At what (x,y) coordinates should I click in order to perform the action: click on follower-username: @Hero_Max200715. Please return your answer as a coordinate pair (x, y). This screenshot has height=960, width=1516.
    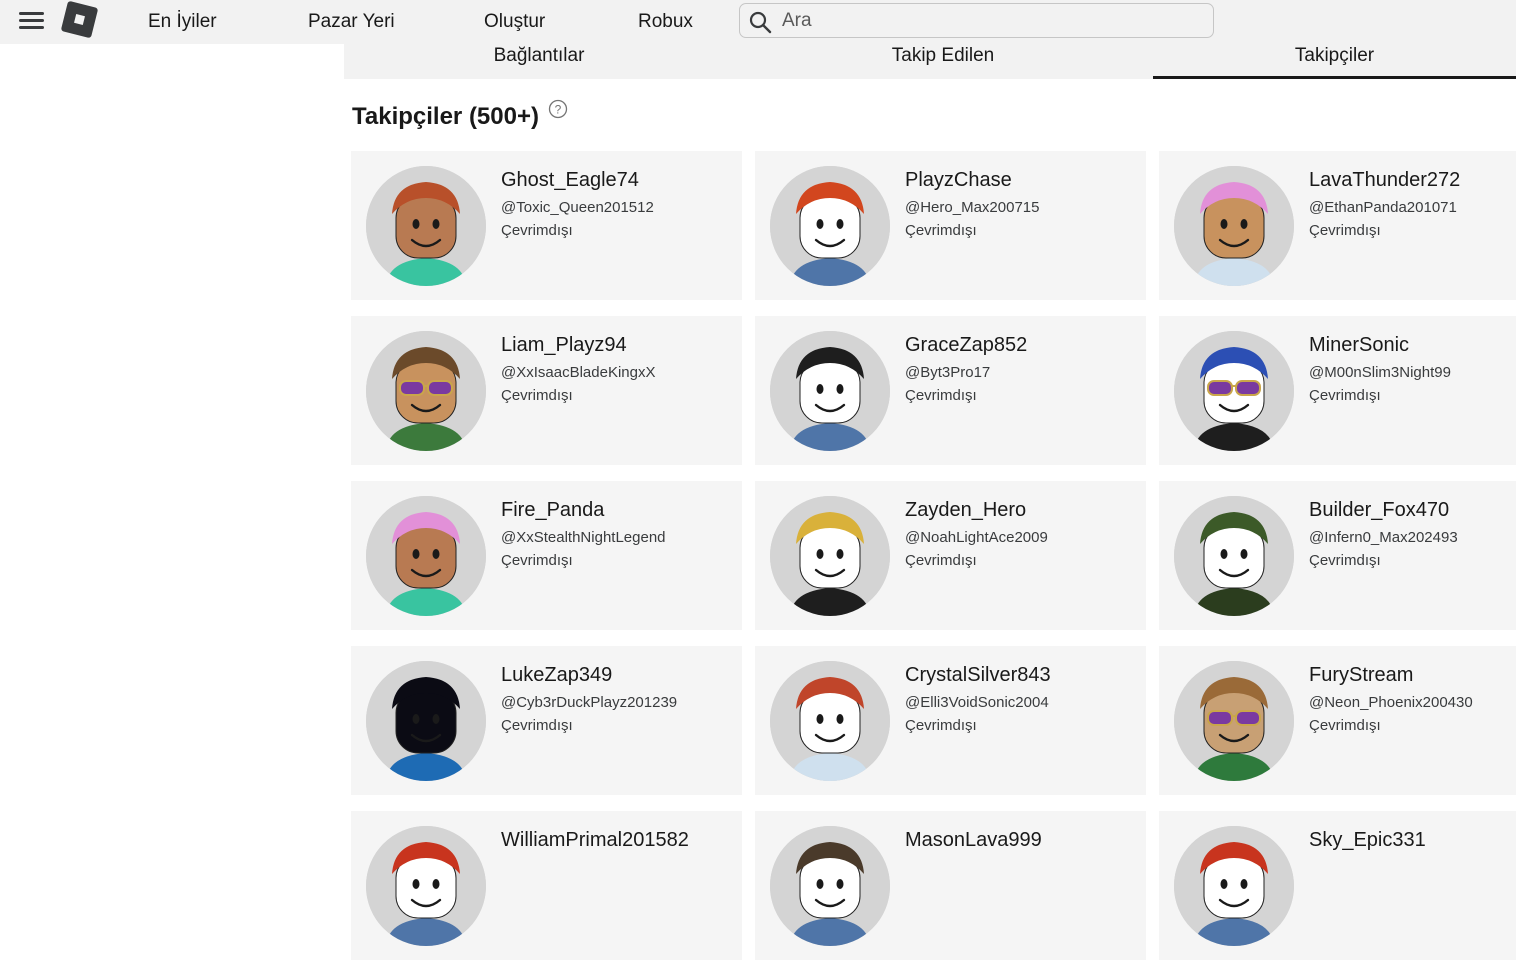
    Looking at the image, I should click on (972, 207).